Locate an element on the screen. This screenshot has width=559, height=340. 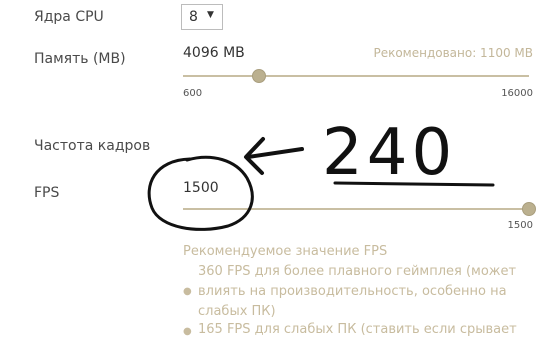
annotation-text: 240 is located at coordinates (389, 153).